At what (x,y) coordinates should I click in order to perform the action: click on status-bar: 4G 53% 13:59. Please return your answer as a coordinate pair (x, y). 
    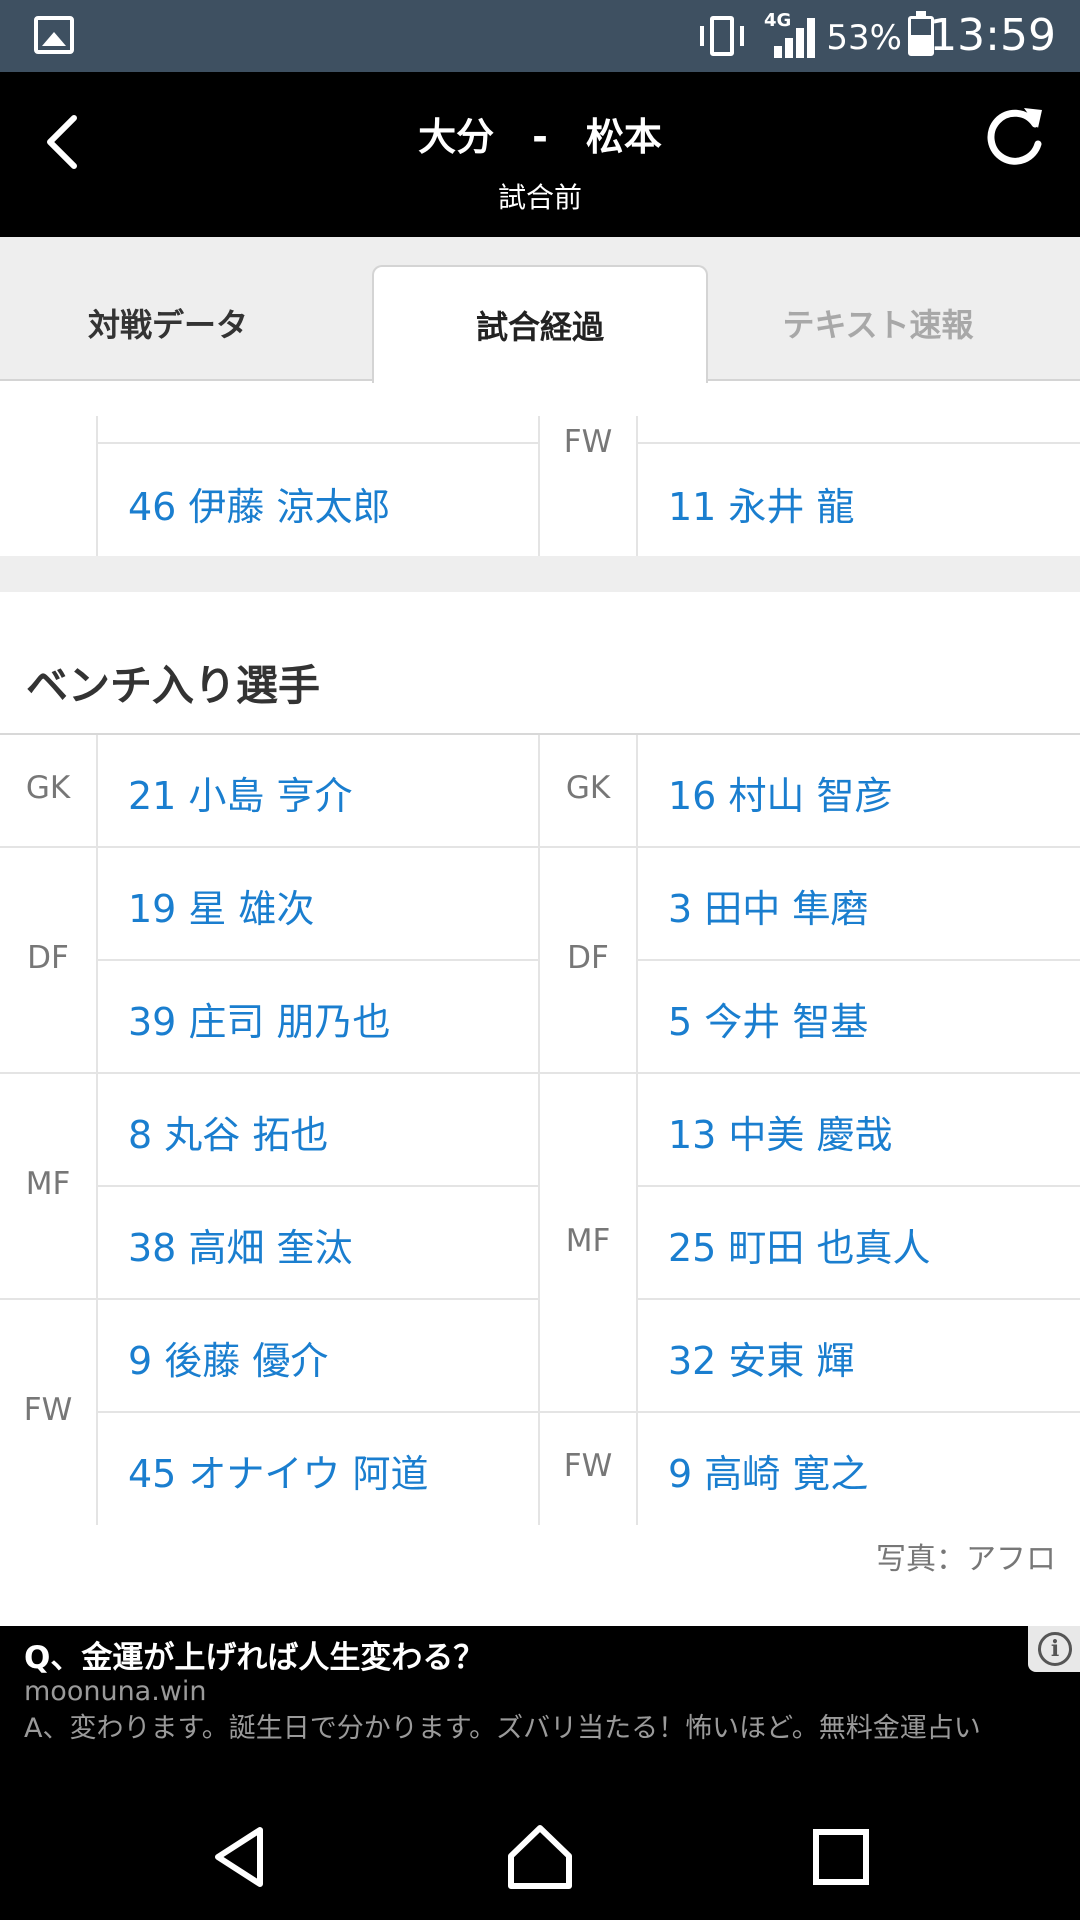
    Looking at the image, I should click on (540, 36).